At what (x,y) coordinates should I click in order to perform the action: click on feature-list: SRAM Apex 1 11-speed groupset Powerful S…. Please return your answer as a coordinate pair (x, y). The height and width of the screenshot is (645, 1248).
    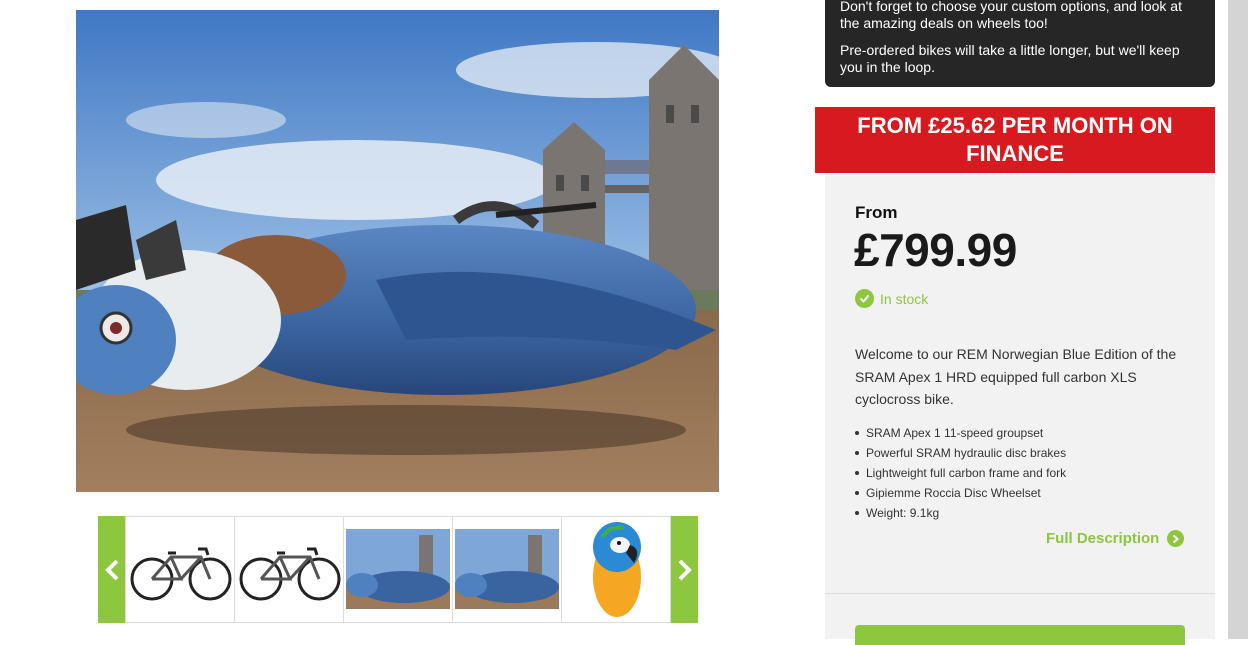
    Looking at the image, I should click on (960, 473).